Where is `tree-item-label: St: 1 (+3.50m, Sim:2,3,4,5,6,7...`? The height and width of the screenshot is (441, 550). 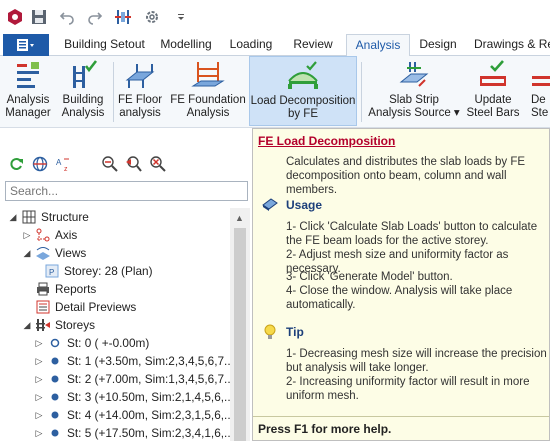
tree-item-label: St: 1 (+3.50m, Sim:2,3,4,5,6,7... is located at coordinates (148, 361).